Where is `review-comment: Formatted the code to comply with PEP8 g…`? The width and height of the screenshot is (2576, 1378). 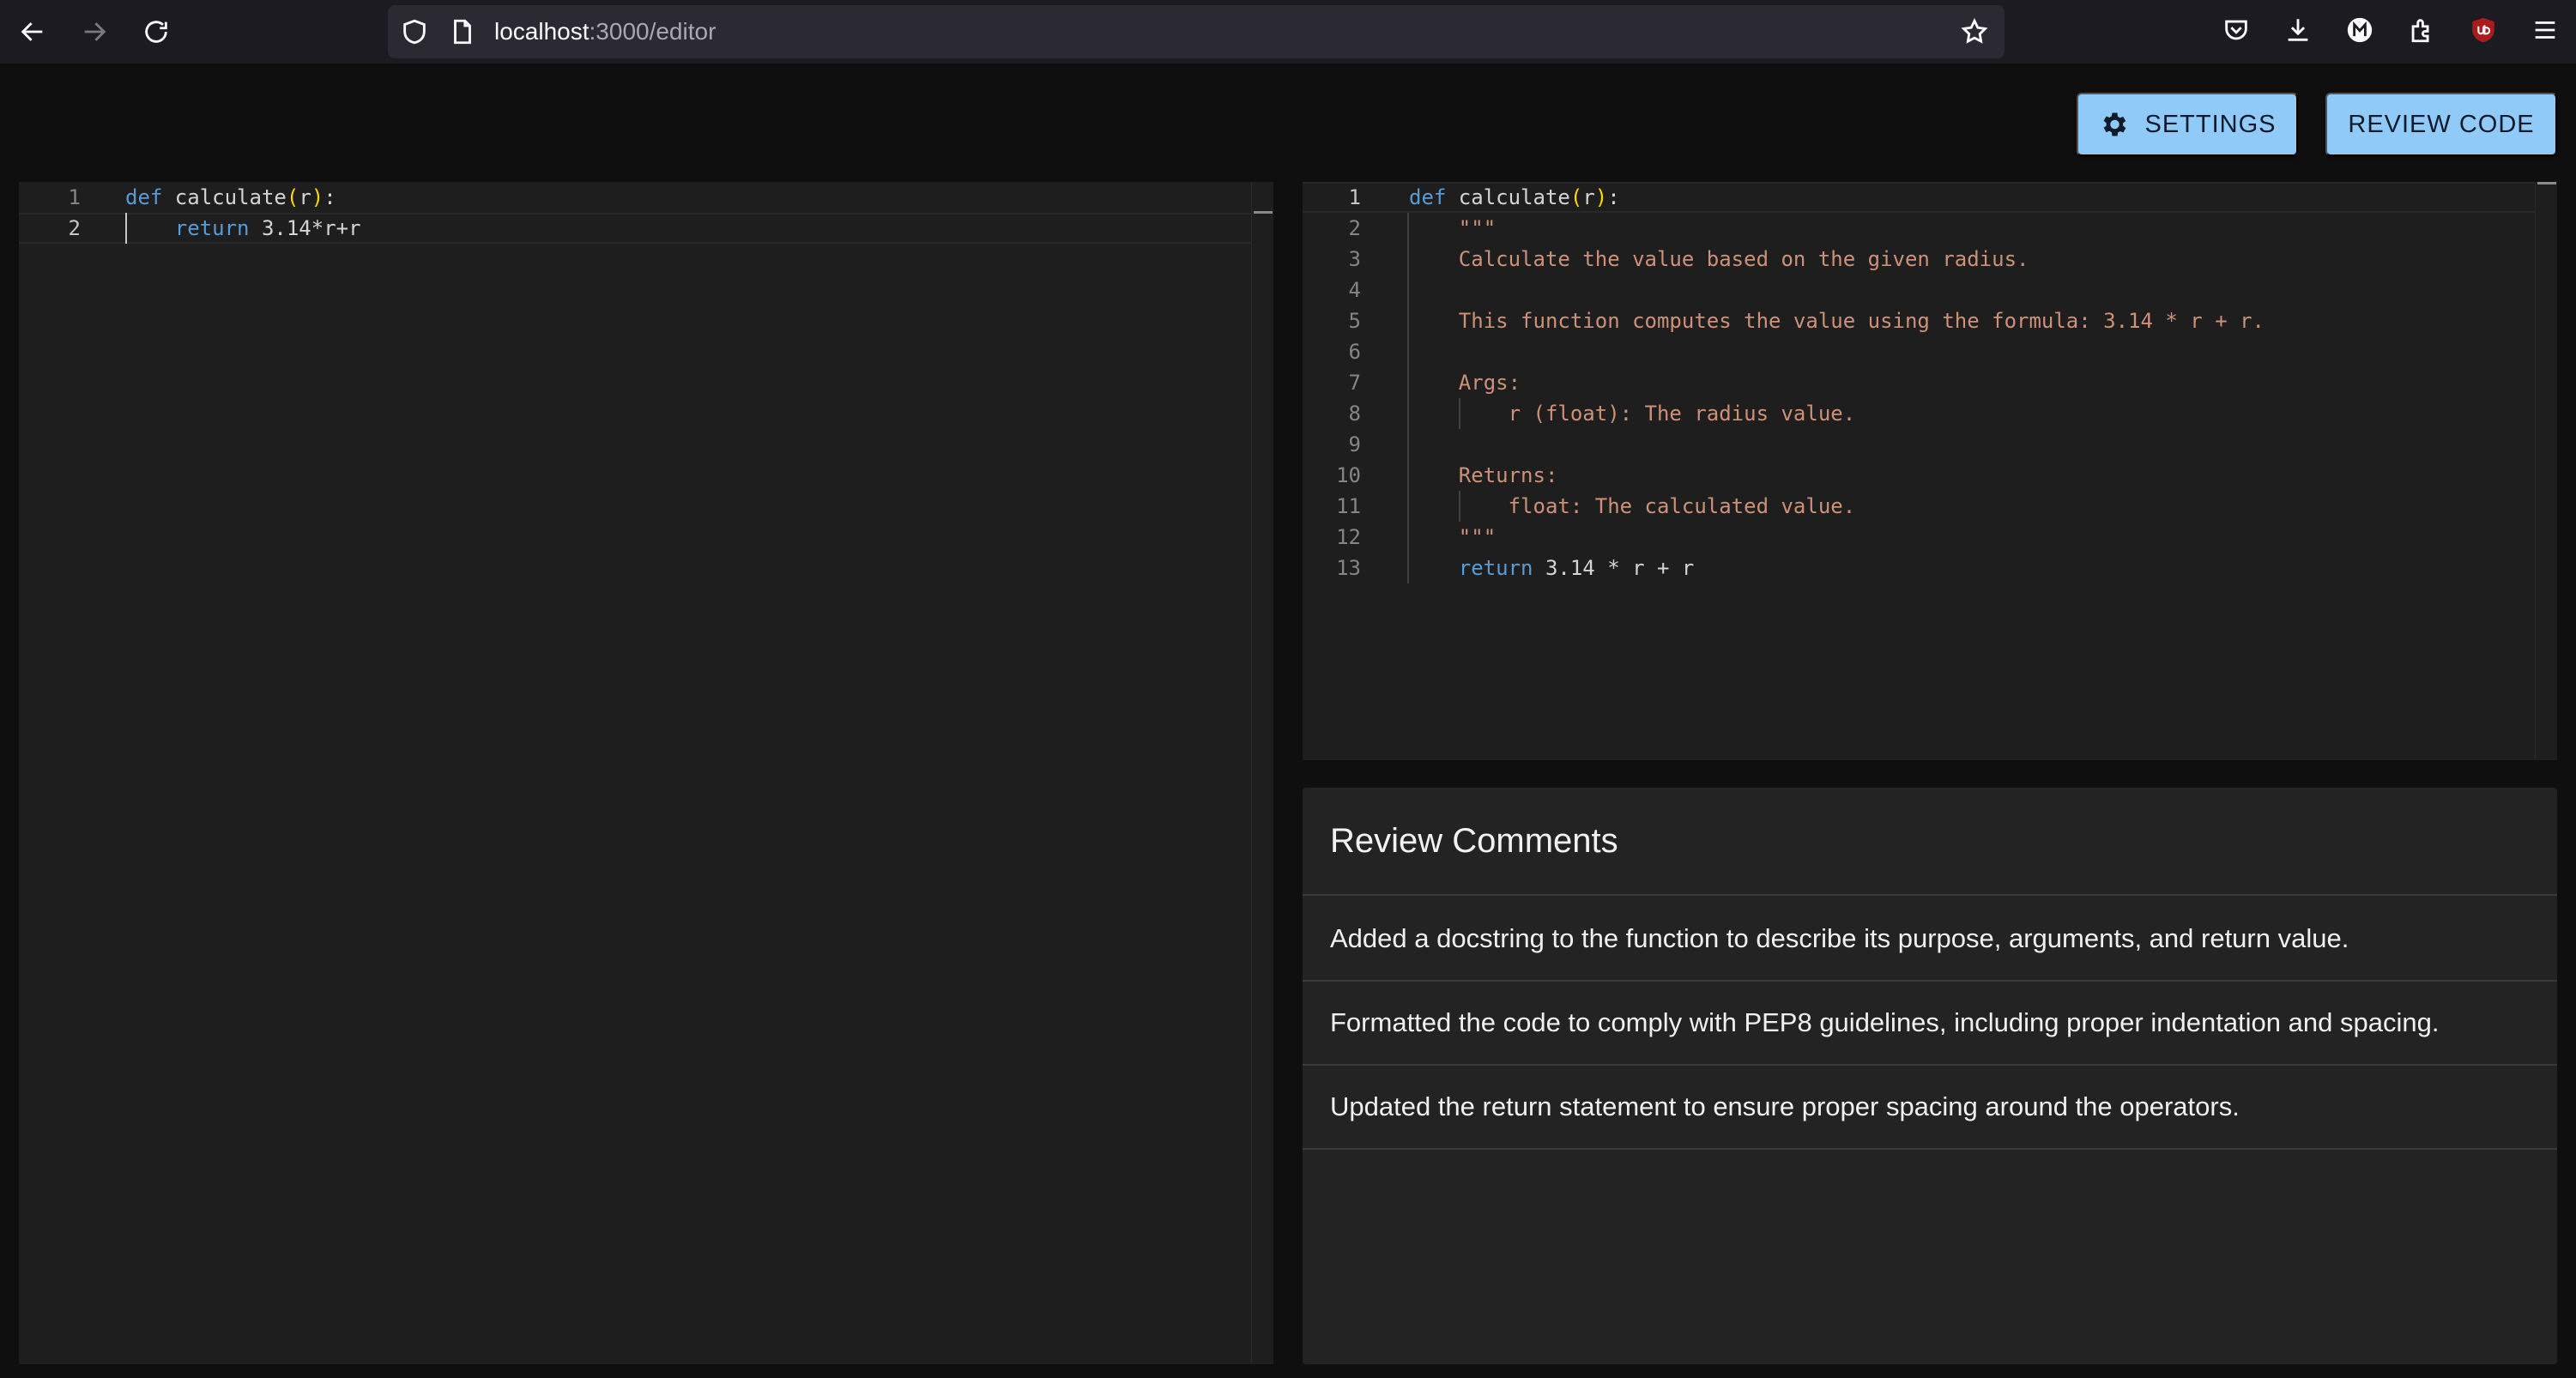 review-comment: Formatted the code to comply with PEP8 g… is located at coordinates (1885, 1022).